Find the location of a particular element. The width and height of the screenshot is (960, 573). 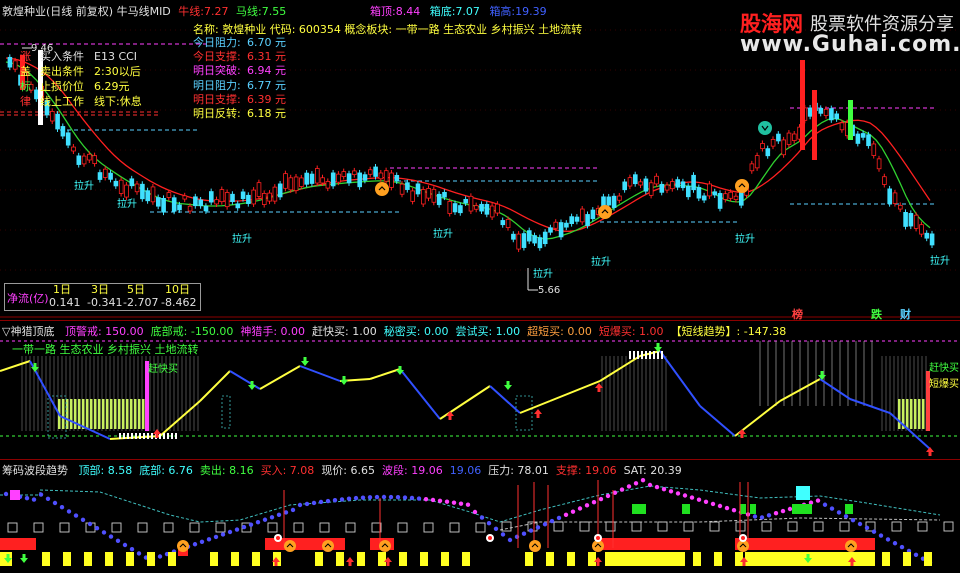

price-level-value: 6.77 元 is located at coordinates (266, 85).